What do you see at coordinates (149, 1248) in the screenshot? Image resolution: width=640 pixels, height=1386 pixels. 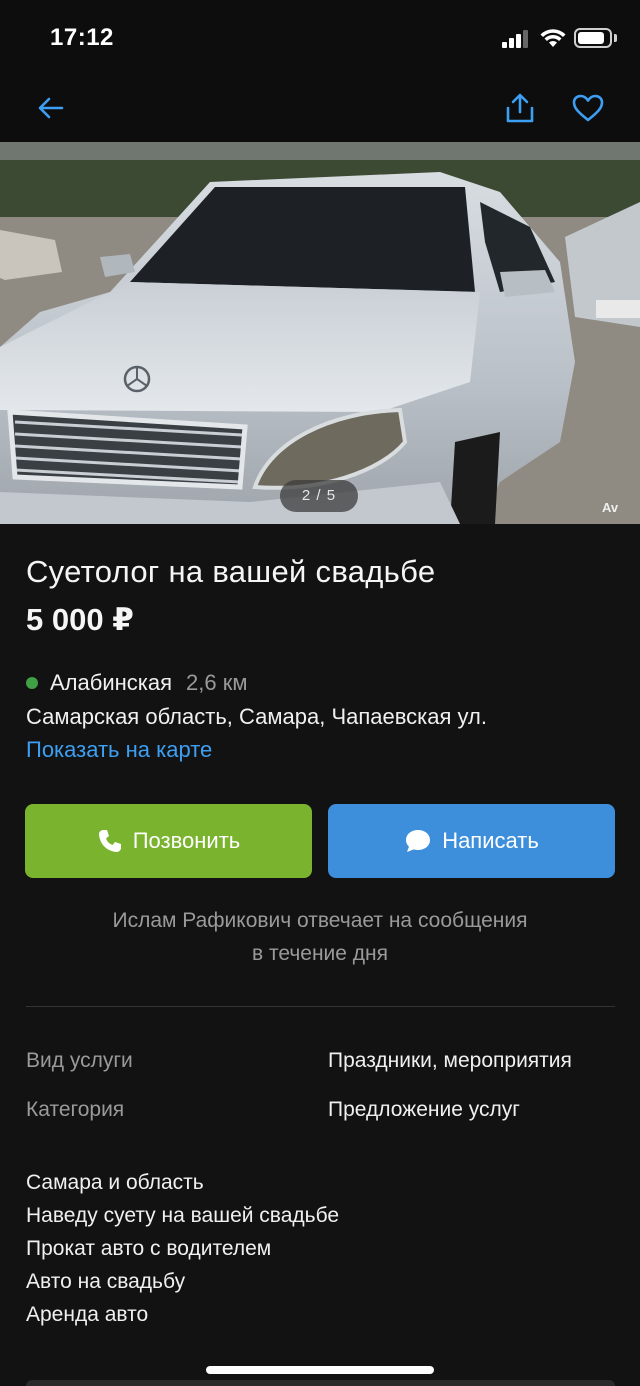 I see `description-line: Прокат авто с водителем` at bounding box center [149, 1248].